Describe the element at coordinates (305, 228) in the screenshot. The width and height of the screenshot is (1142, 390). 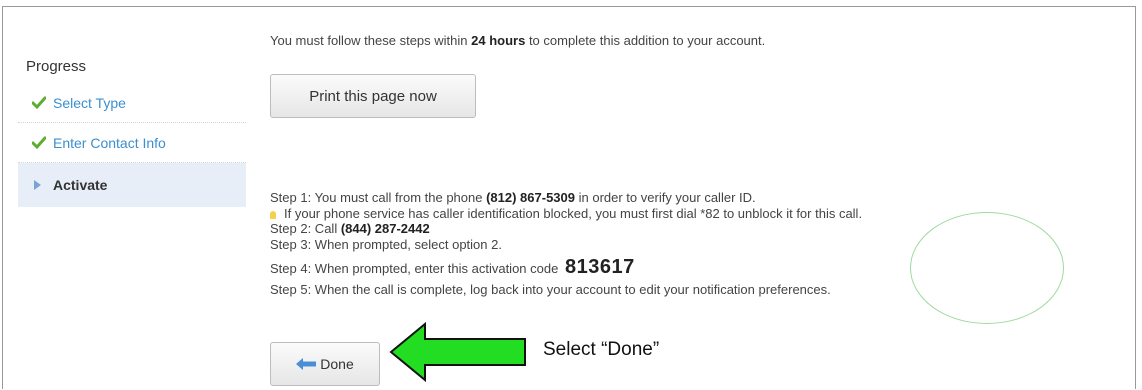
I see `step-2-prefix: Step 2: Call` at that location.